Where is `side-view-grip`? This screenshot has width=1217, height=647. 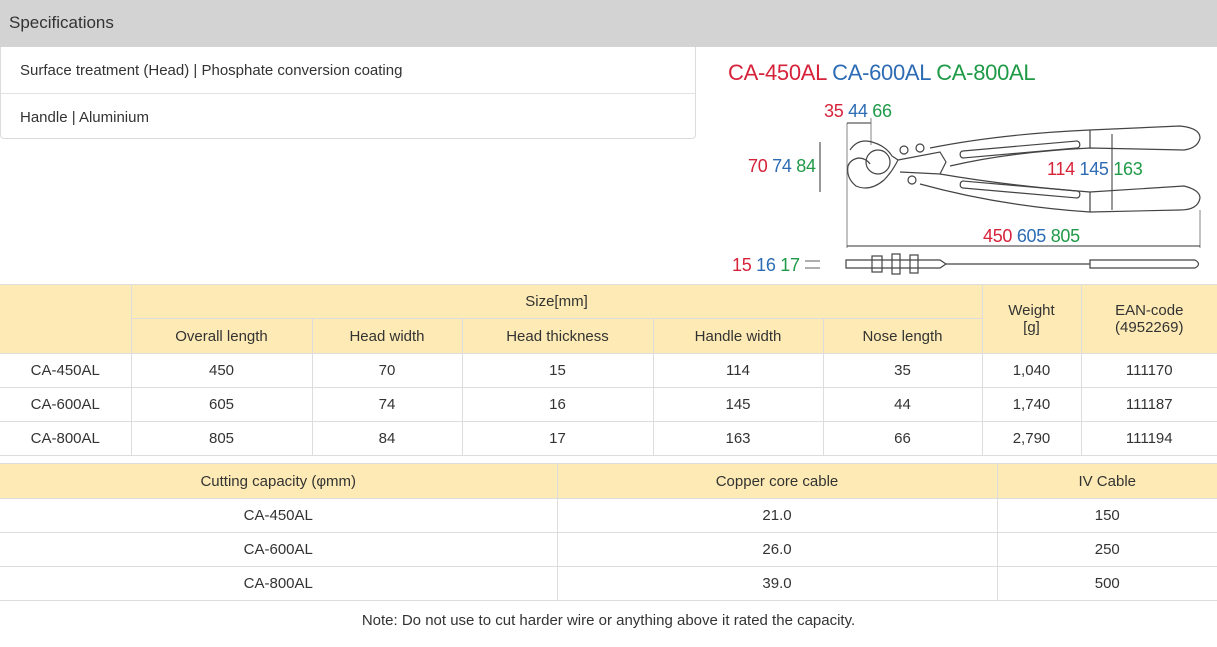 side-view-grip is located at coordinates (1144, 264).